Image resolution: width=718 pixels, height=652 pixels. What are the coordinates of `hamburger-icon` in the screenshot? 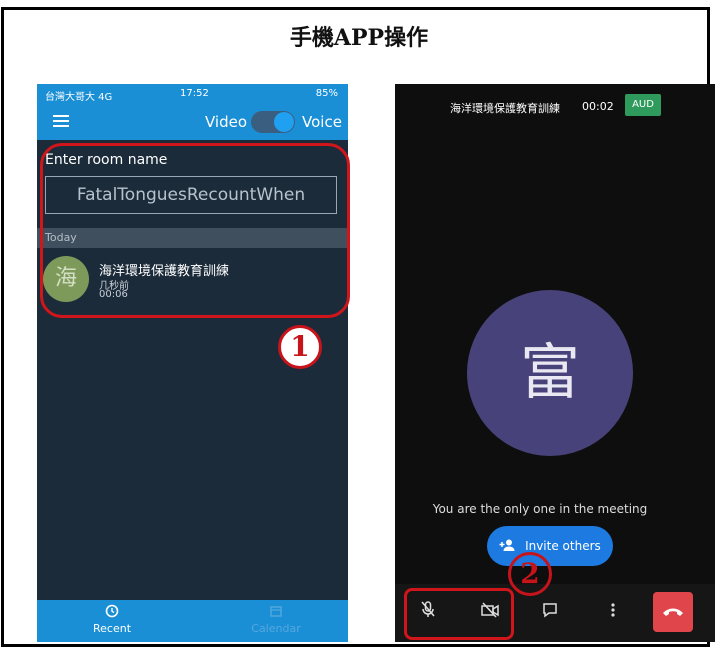 It's located at (61, 121).